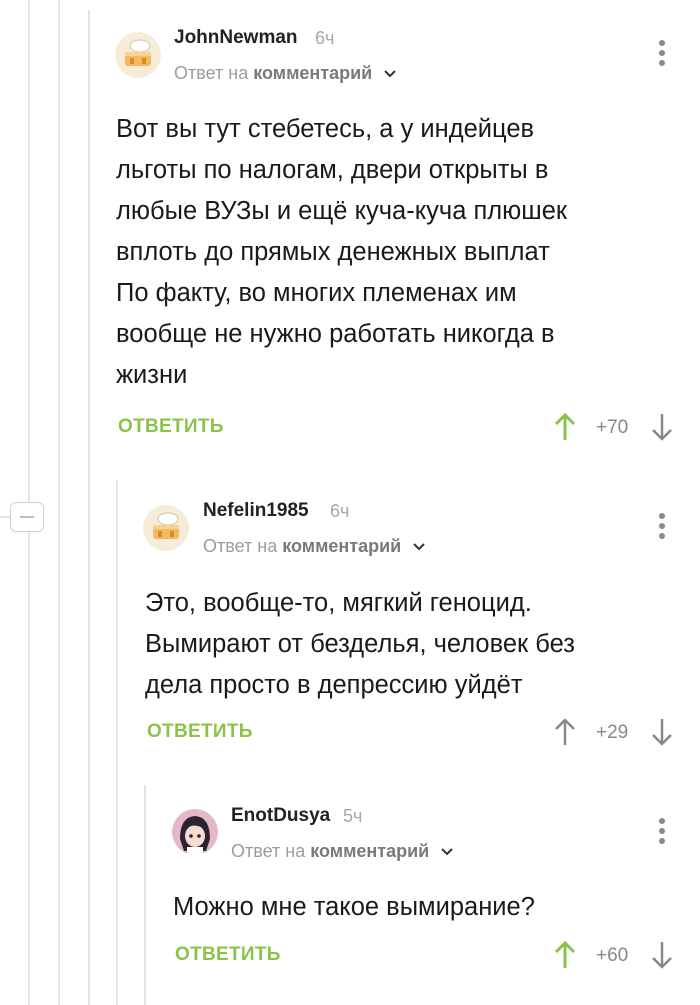 This screenshot has width=700, height=1005. What do you see at coordinates (280, 816) in the screenshot?
I see `comment-author: EnotDusya` at bounding box center [280, 816].